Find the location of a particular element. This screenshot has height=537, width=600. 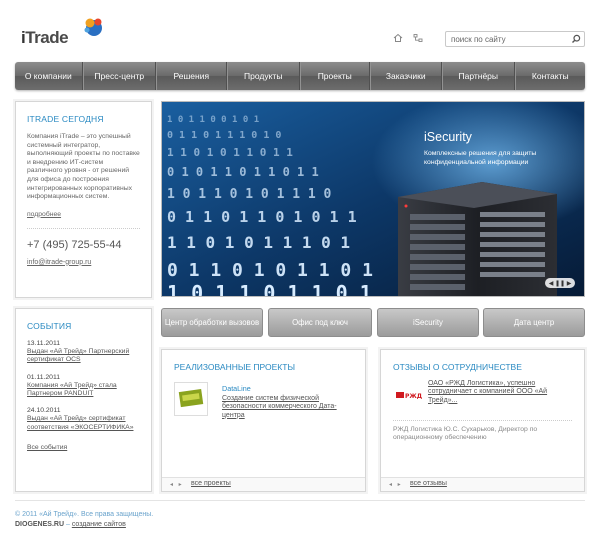

svg-text: 0 1 1 0 1 1 1 0 1 0 is located at coordinates (224, 135).